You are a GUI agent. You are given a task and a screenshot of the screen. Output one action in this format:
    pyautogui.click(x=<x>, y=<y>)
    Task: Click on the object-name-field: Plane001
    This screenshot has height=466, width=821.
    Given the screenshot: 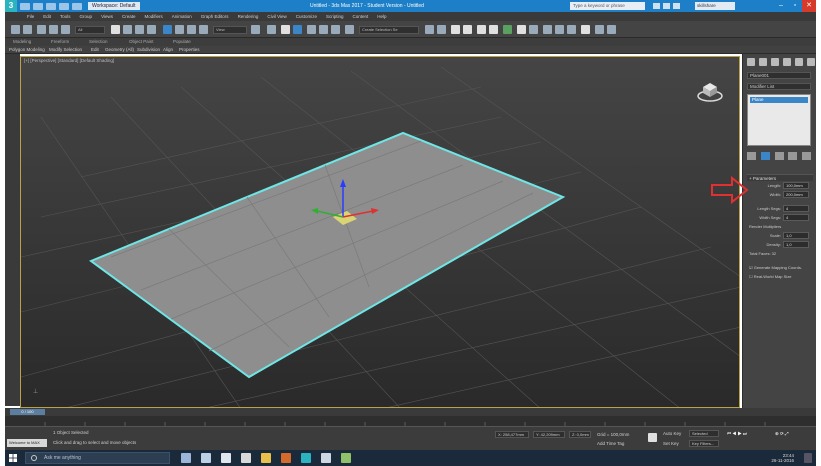 What is the action you would take?
    pyautogui.click(x=779, y=75)
    